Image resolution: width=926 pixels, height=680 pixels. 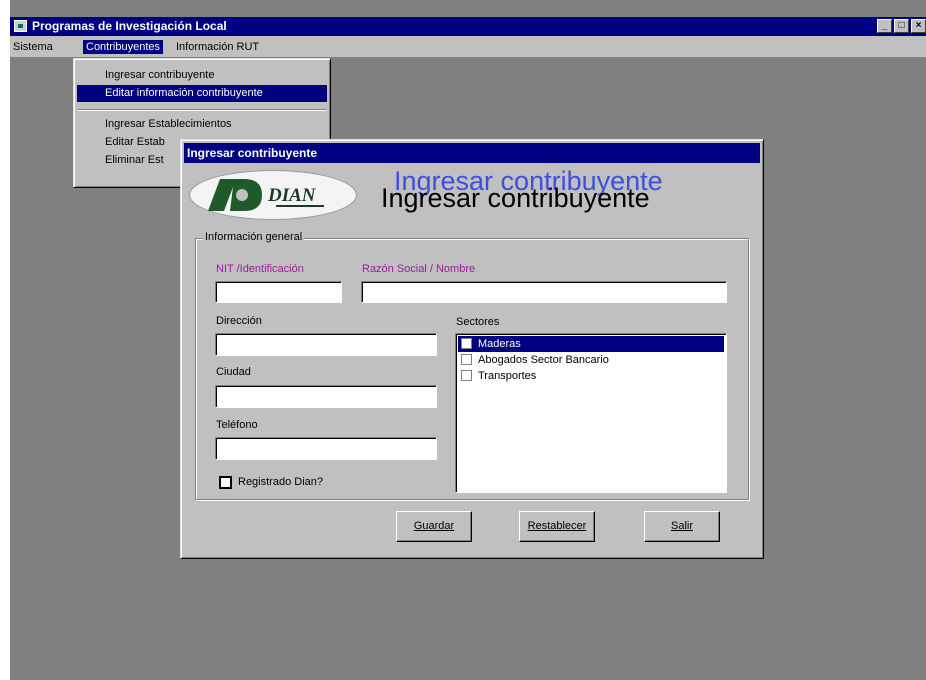 I want to click on menu-item-ingresar-establecimientos: Ingresar Establecimientos, so click(x=202, y=124).